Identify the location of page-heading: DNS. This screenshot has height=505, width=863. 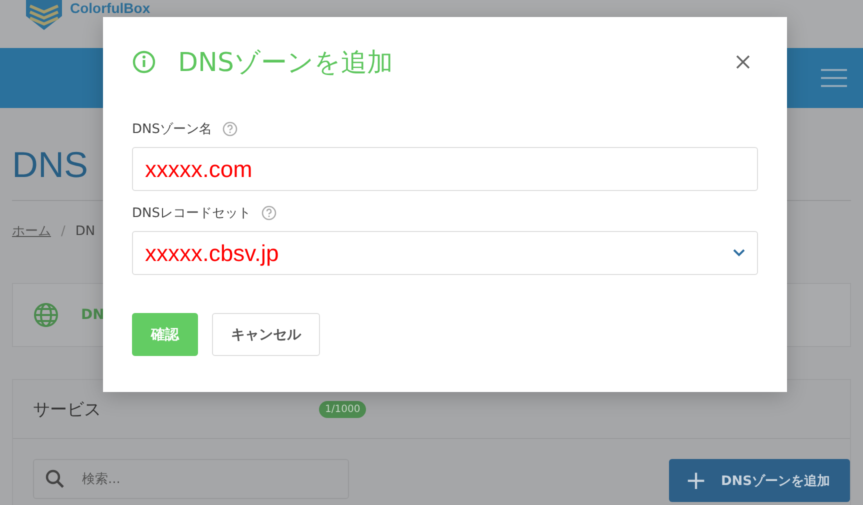
(50, 165).